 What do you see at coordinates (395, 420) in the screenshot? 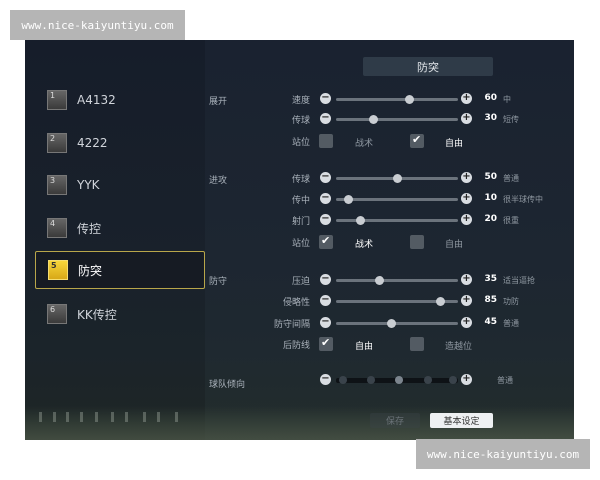
I see `save-button: 保存` at bounding box center [395, 420].